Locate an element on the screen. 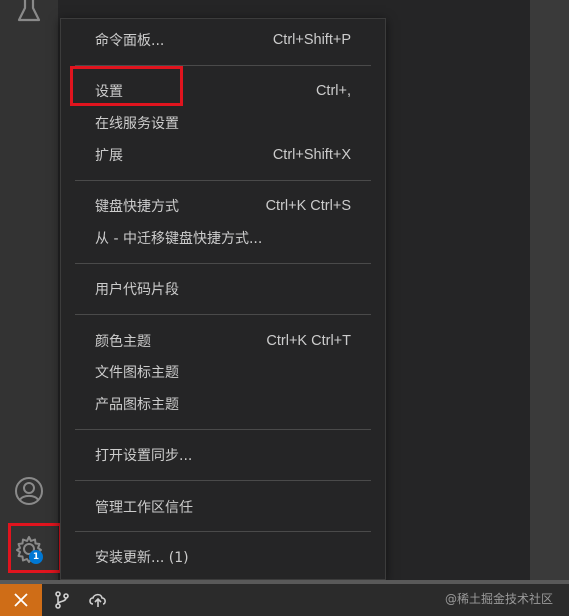 The width and height of the screenshot is (569, 616). menu-item-command-palette: 命令面板... Ctrl+Shift+P is located at coordinates (223, 40).